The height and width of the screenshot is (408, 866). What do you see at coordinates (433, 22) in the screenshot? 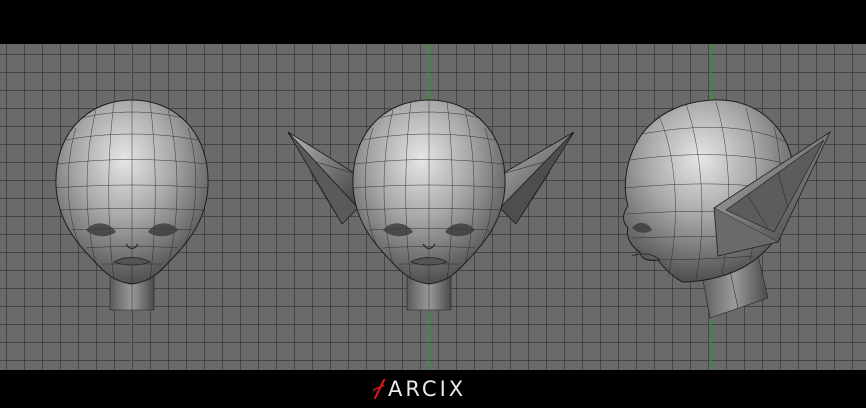
I see `top-letterbox` at bounding box center [433, 22].